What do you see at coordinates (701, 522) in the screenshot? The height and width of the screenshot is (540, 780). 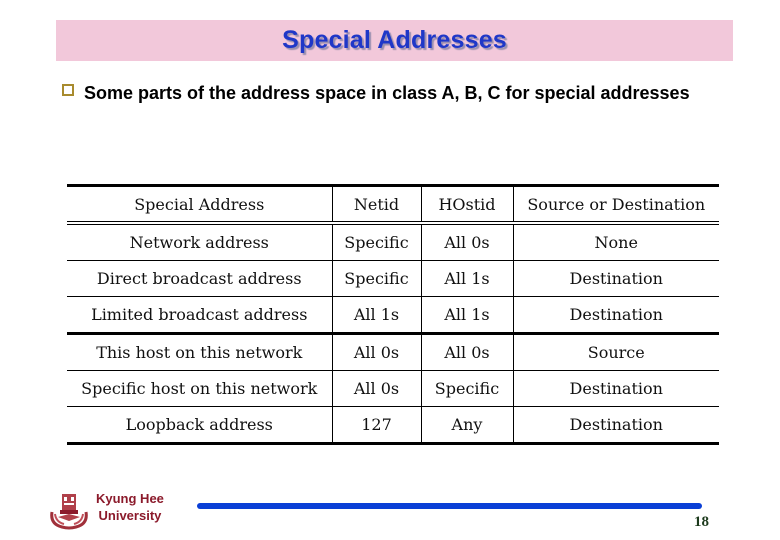 I see `page-number: 18` at bounding box center [701, 522].